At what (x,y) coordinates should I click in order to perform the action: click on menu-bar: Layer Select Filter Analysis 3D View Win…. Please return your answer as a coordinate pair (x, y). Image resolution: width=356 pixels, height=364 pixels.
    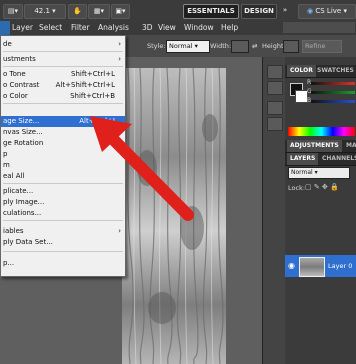
    Looking at the image, I should click on (178, 28).